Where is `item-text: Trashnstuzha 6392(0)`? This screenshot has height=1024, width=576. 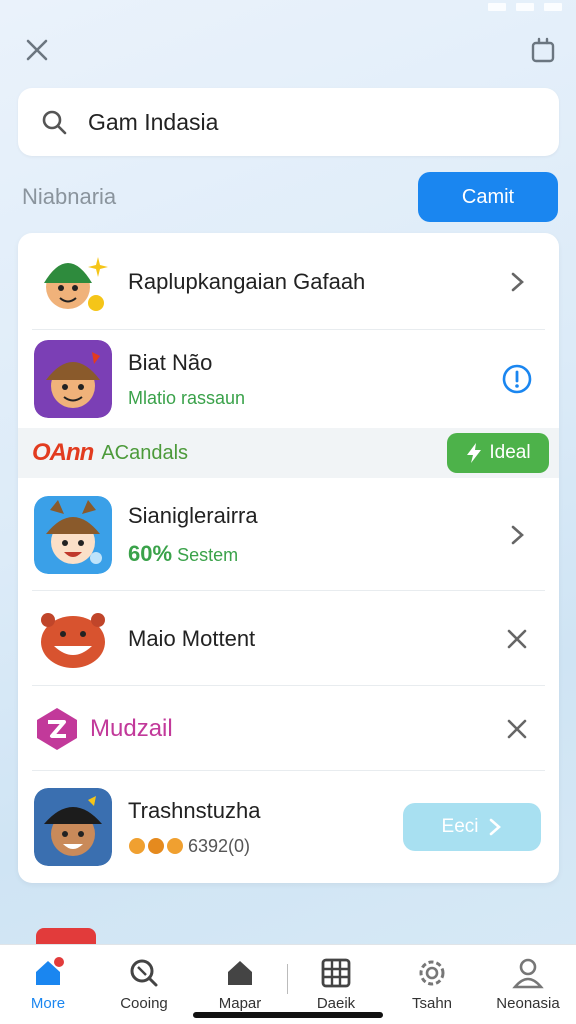 item-text: Trashnstuzha 6392(0) is located at coordinates (265, 827).